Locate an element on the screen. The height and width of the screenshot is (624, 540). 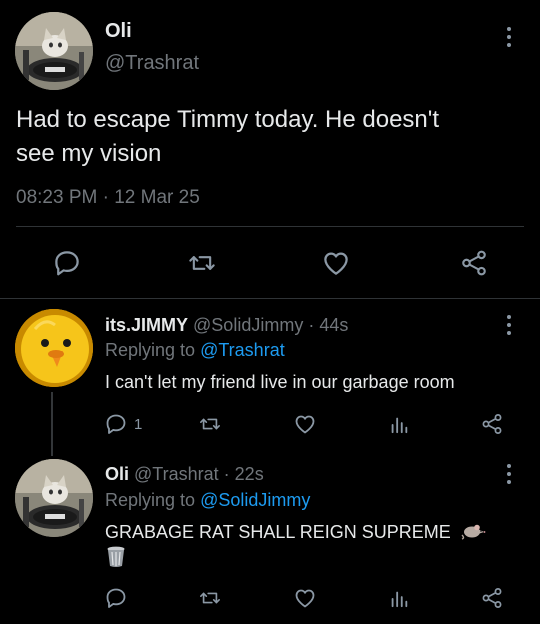
reply-header: its.JIMMY @SolidJimmy · 44s is located at coordinates (226, 325).